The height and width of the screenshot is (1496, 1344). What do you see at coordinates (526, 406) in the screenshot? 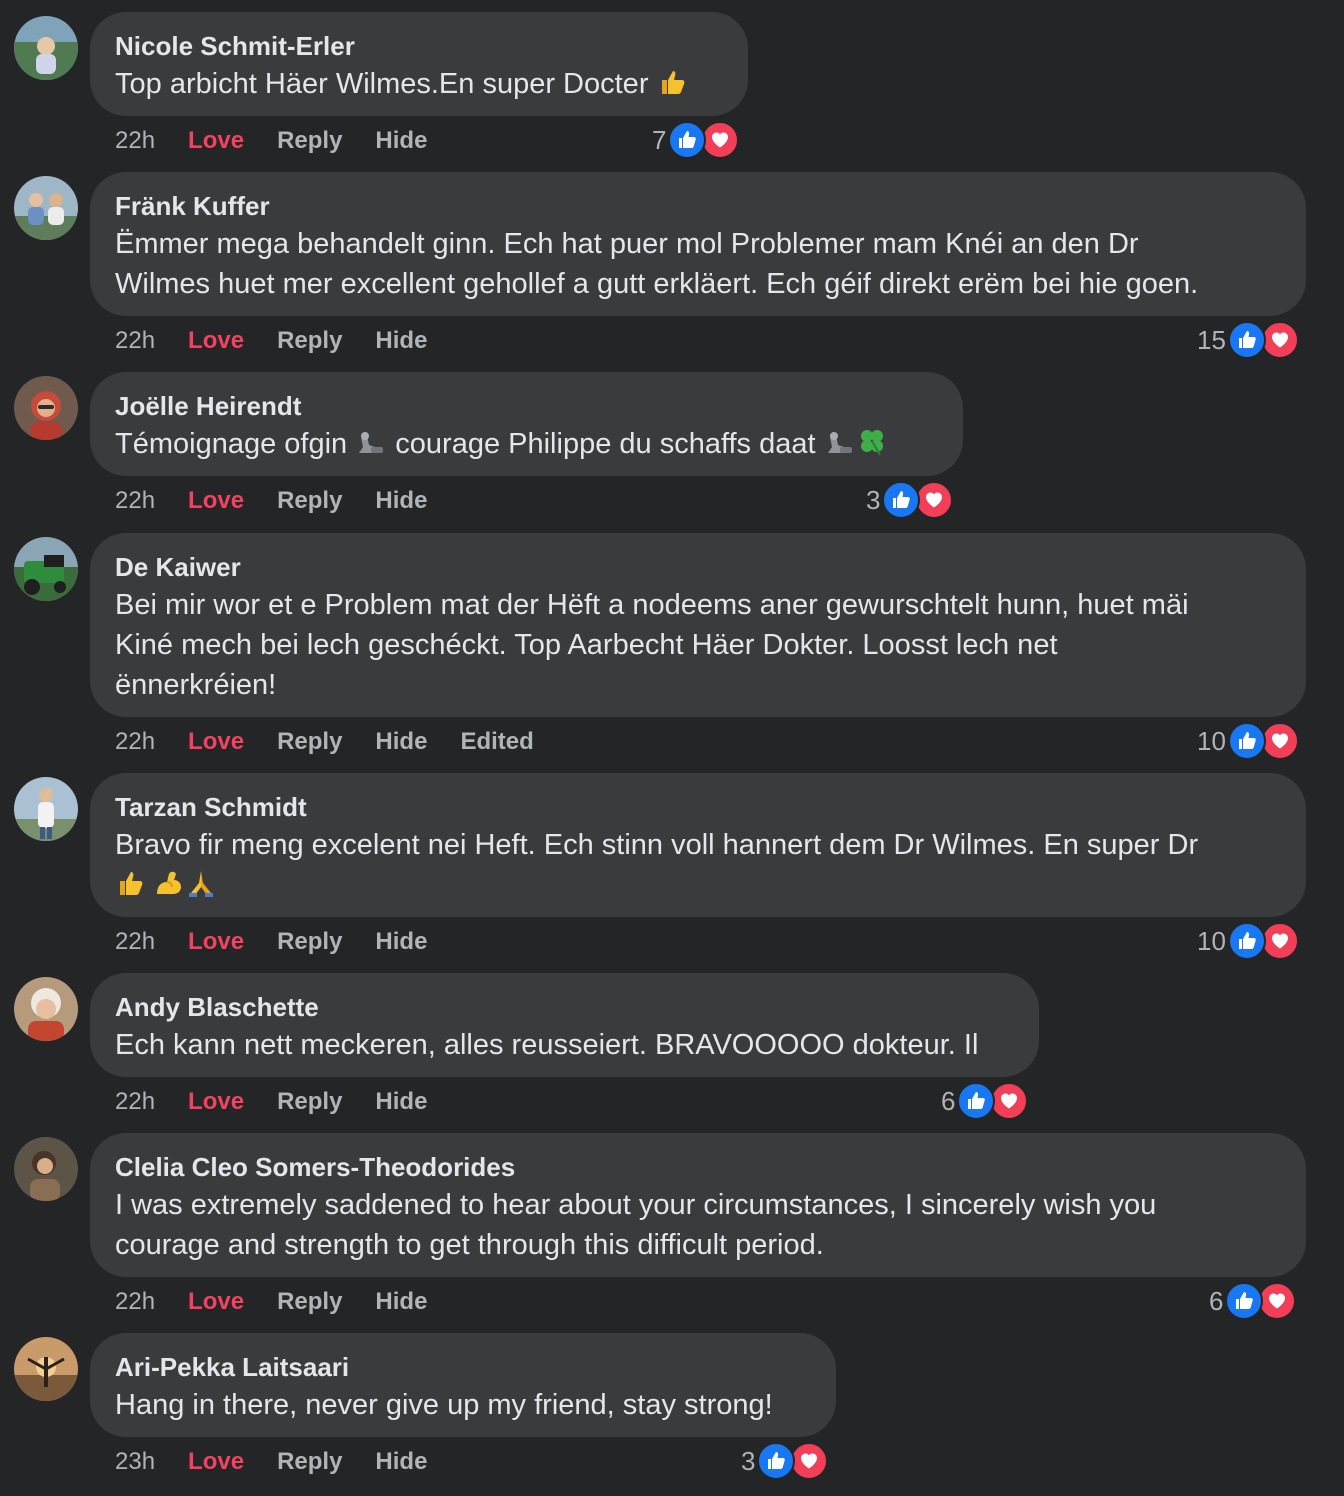
I see `comment-author: Joëlle Heirendt` at bounding box center [526, 406].